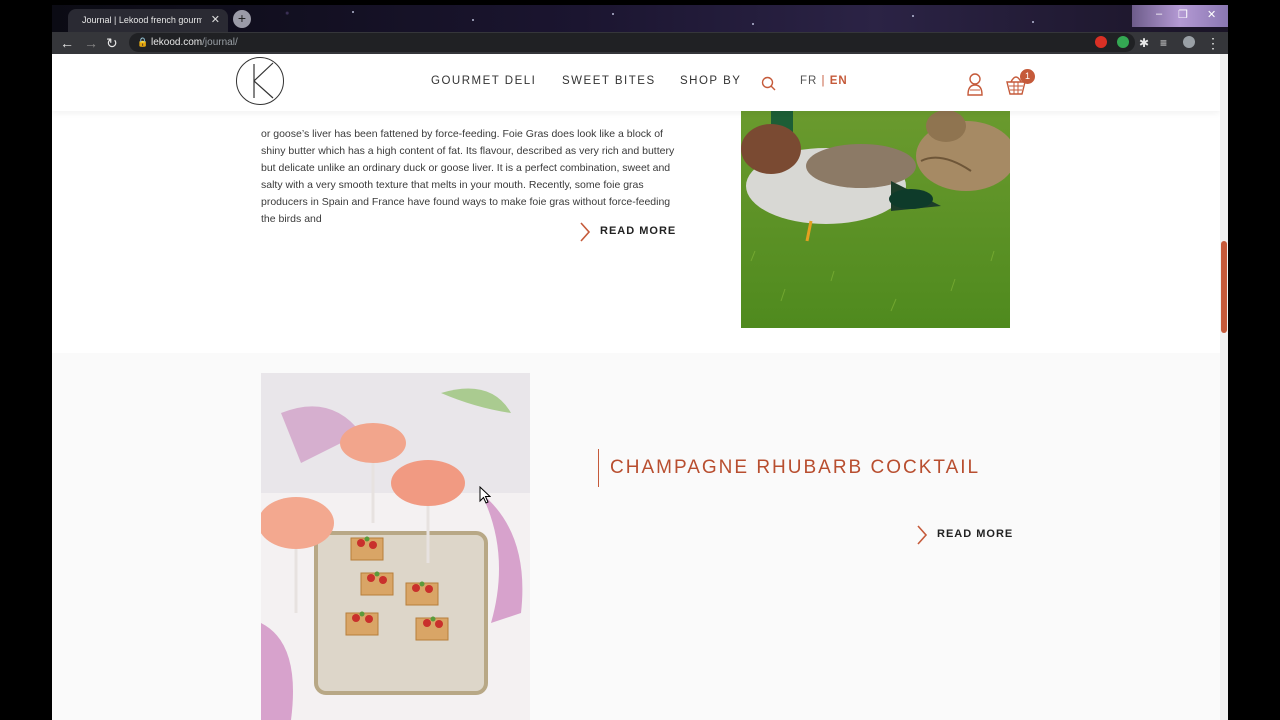 The image size is (1280, 720). I want to click on window-controls: – ❐ ✕, so click(1180, 16).